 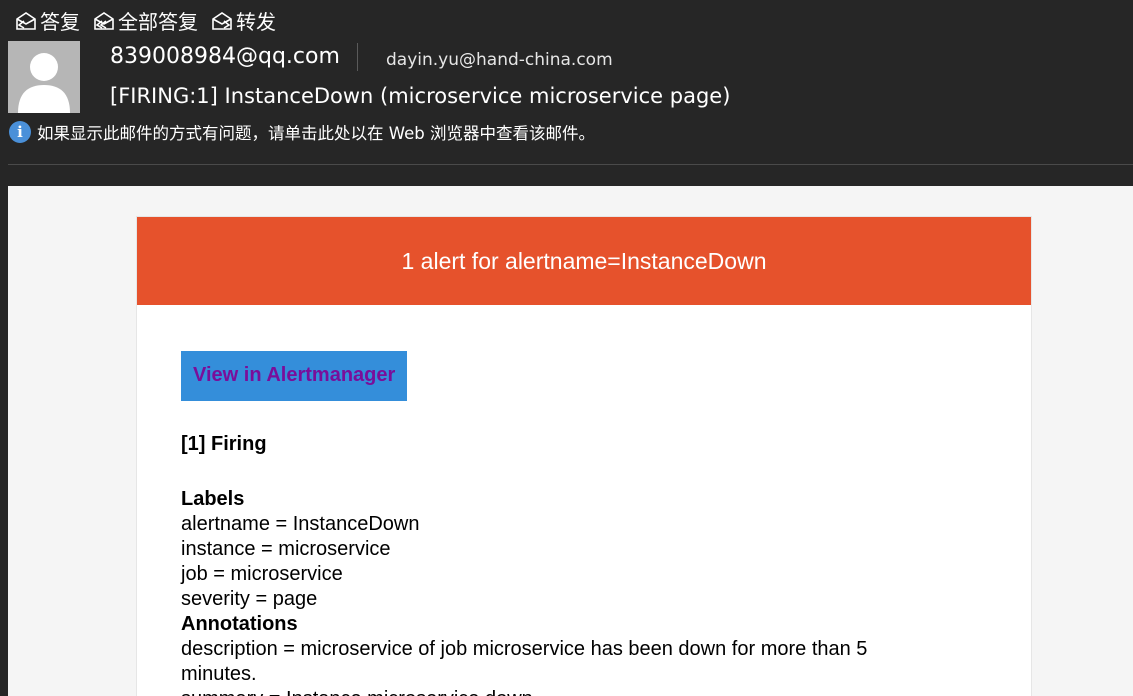 I want to click on avatar, so click(x=44, y=77).